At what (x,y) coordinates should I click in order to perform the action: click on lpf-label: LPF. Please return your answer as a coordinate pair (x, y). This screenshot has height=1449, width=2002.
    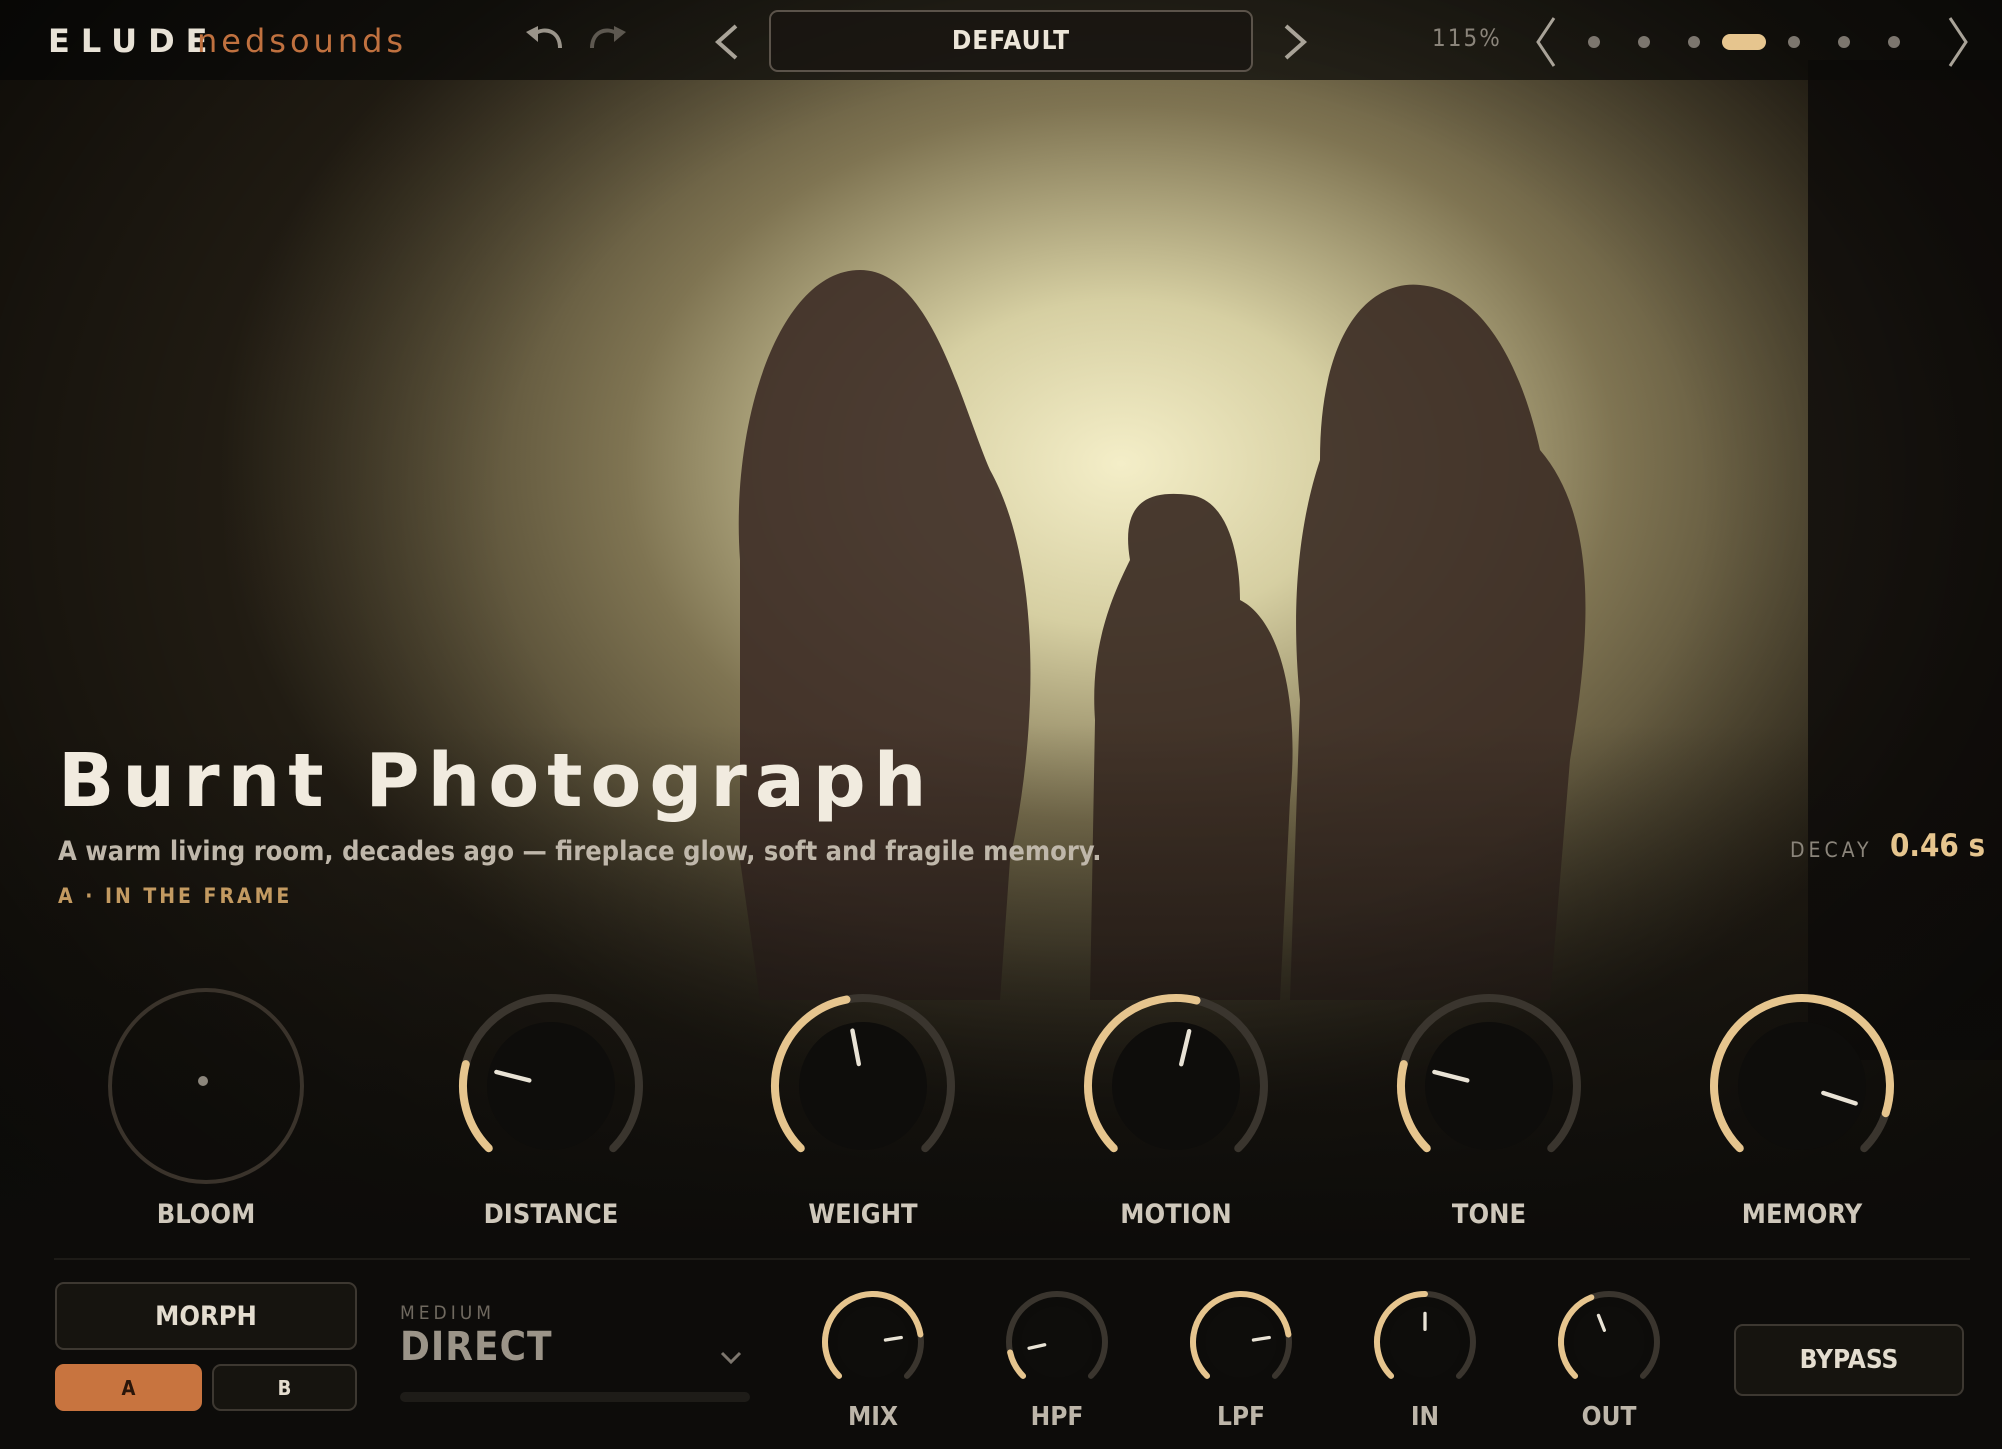
    Looking at the image, I should click on (1241, 1417).